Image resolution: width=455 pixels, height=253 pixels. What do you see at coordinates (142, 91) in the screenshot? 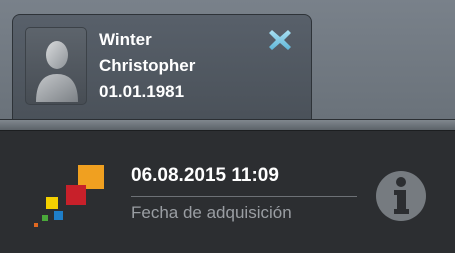
I see `patient-birth-date: 01.01.1981` at bounding box center [142, 91].